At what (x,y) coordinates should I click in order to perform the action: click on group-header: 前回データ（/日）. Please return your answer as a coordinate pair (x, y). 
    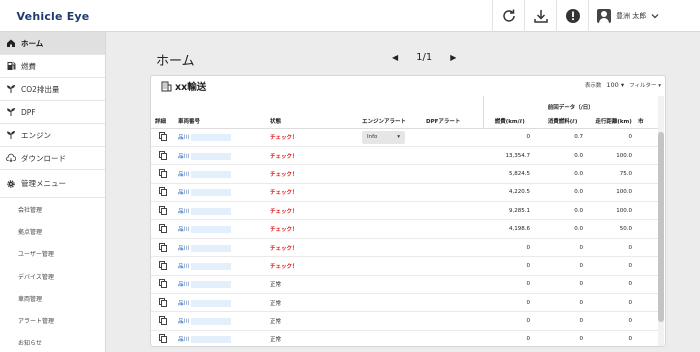
    Looking at the image, I should click on (570, 104).